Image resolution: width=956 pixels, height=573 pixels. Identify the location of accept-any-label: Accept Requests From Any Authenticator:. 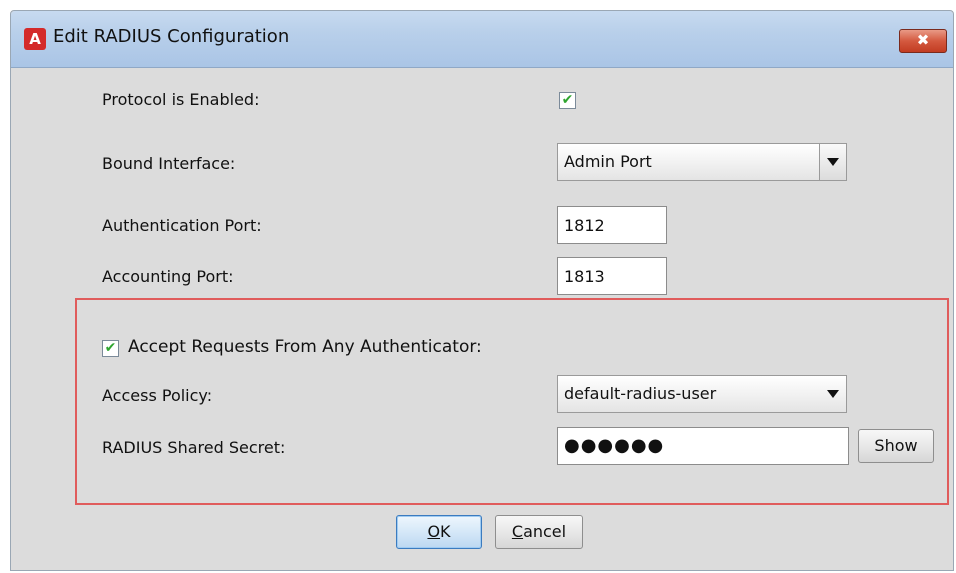
(305, 347).